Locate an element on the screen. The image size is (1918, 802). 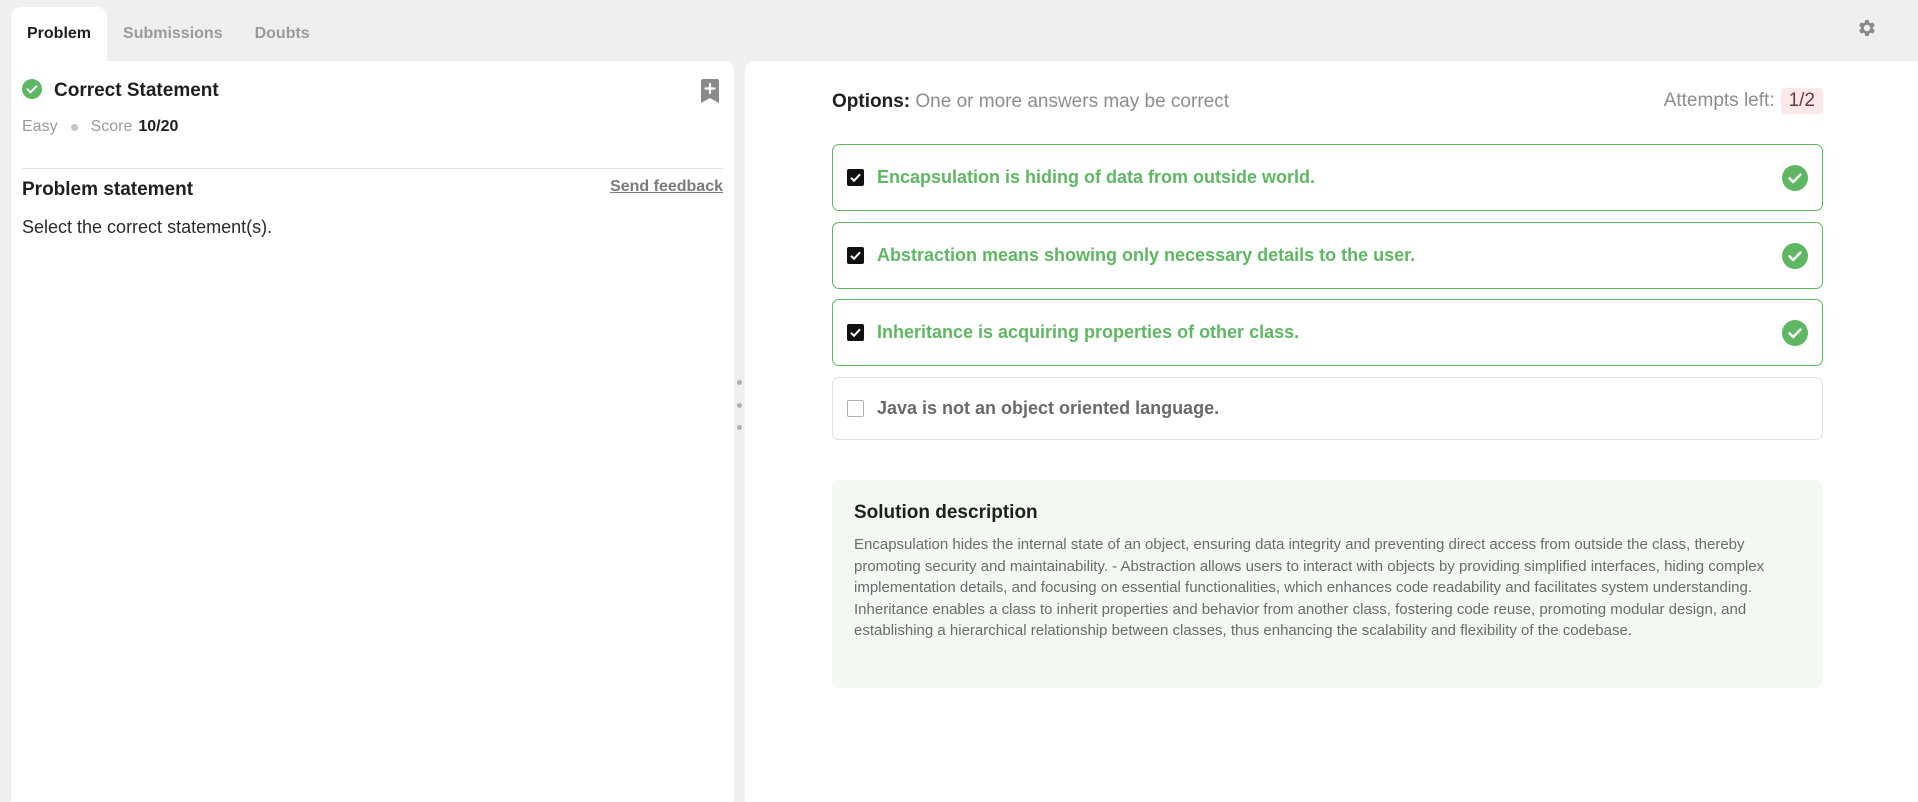
gear-icon is located at coordinates (1867, 28).